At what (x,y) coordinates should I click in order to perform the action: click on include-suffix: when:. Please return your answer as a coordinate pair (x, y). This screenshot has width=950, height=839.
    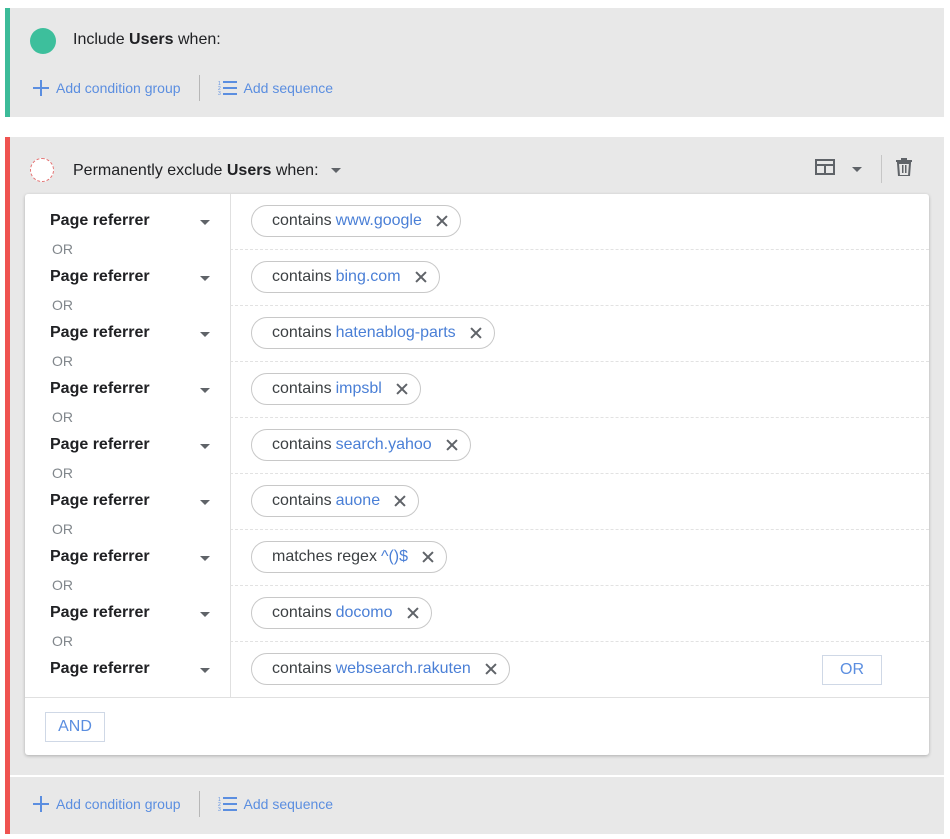
    Looking at the image, I should click on (199, 39).